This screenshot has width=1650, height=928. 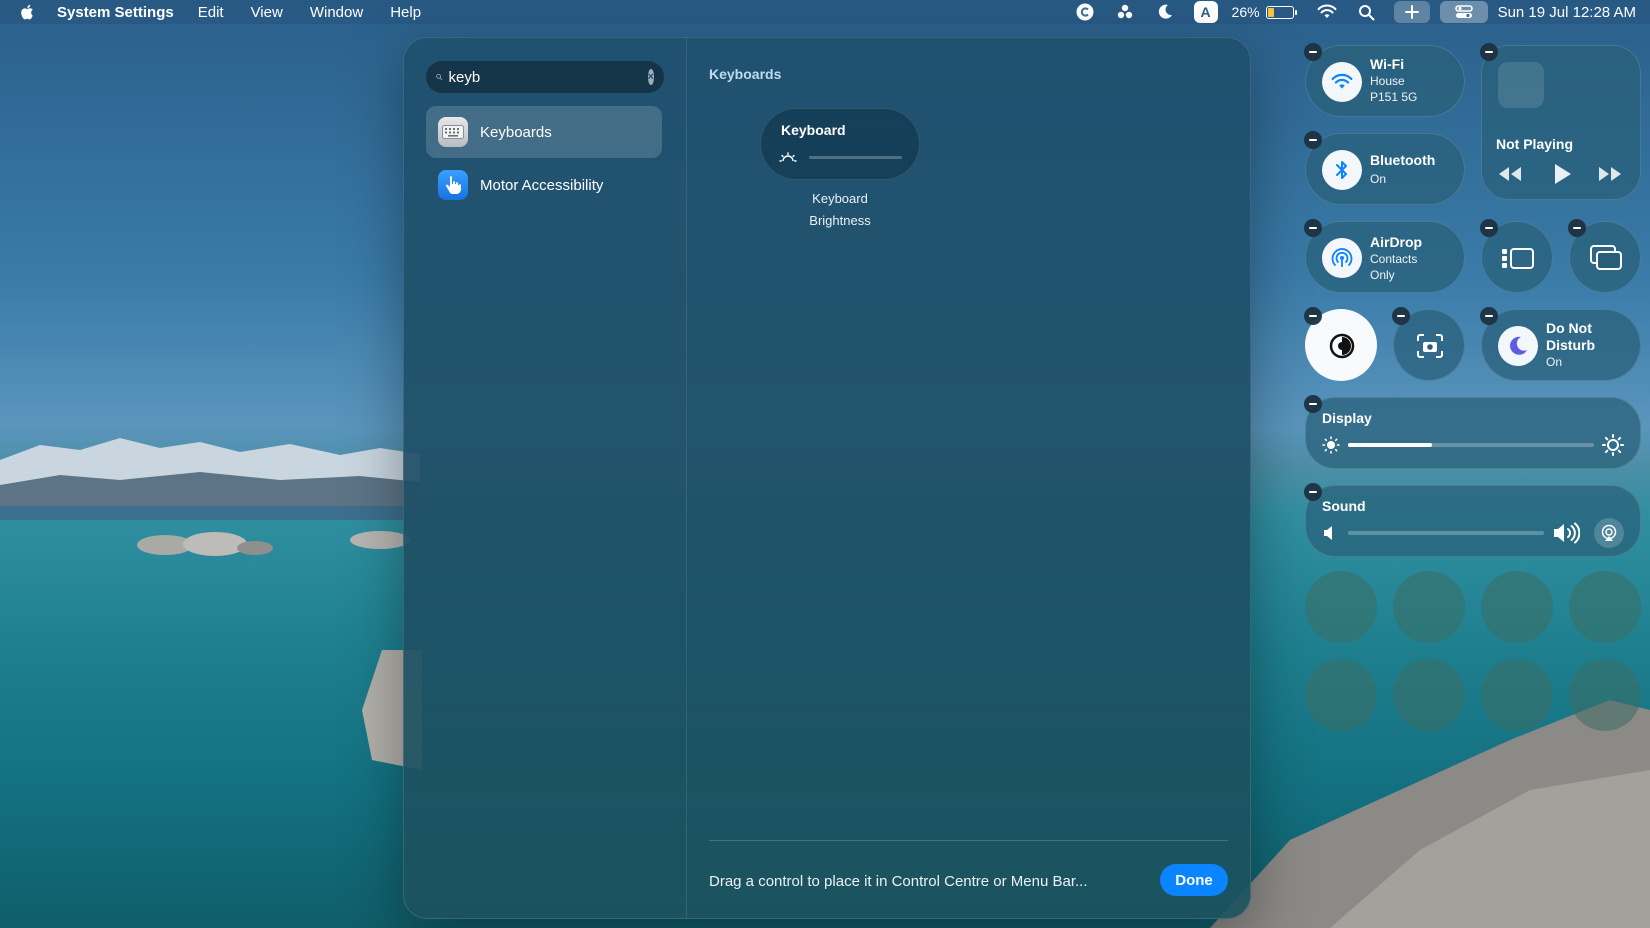 What do you see at coordinates (1387, 81) in the screenshot?
I see `wifi-network: House` at bounding box center [1387, 81].